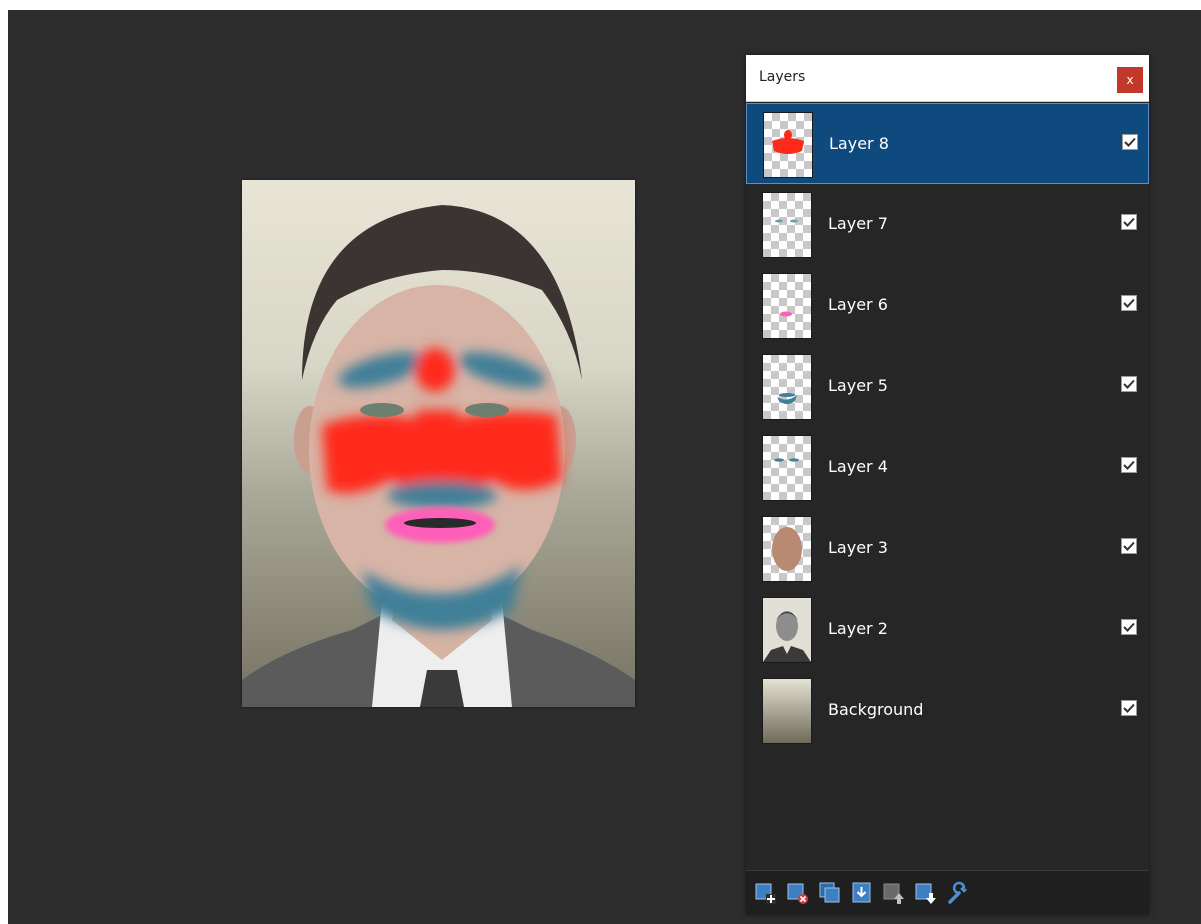  What do you see at coordinates (858, 304) in the screenshot?
I see `layer-name: Layer 6` at bounding box center [858, 304].